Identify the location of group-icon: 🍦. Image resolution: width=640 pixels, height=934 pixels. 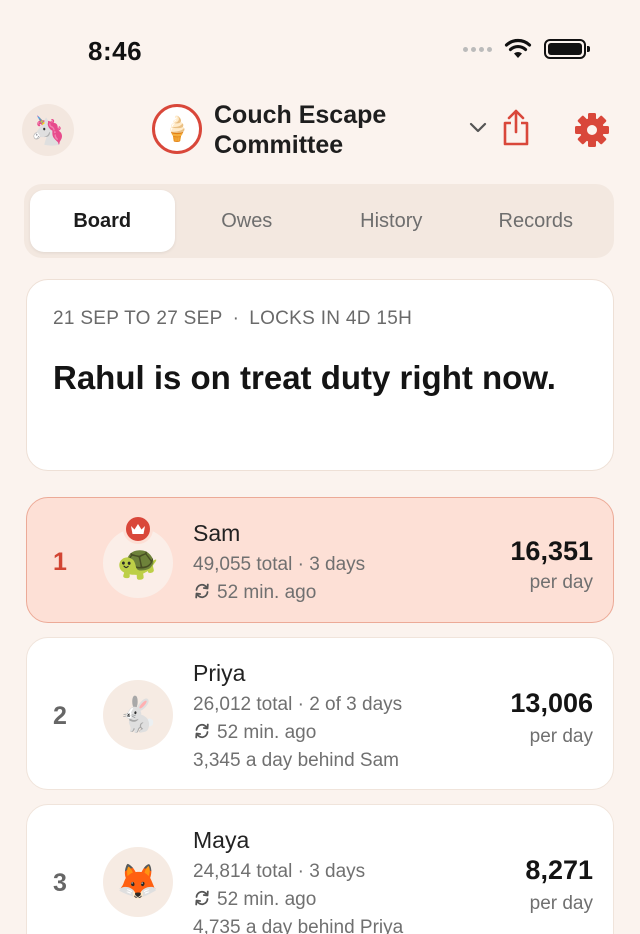
(177, 129).